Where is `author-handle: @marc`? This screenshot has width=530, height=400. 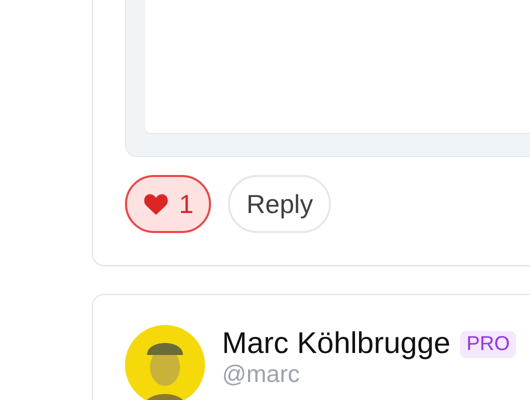
author-handle: @marc is located at coordinates (261, 375).